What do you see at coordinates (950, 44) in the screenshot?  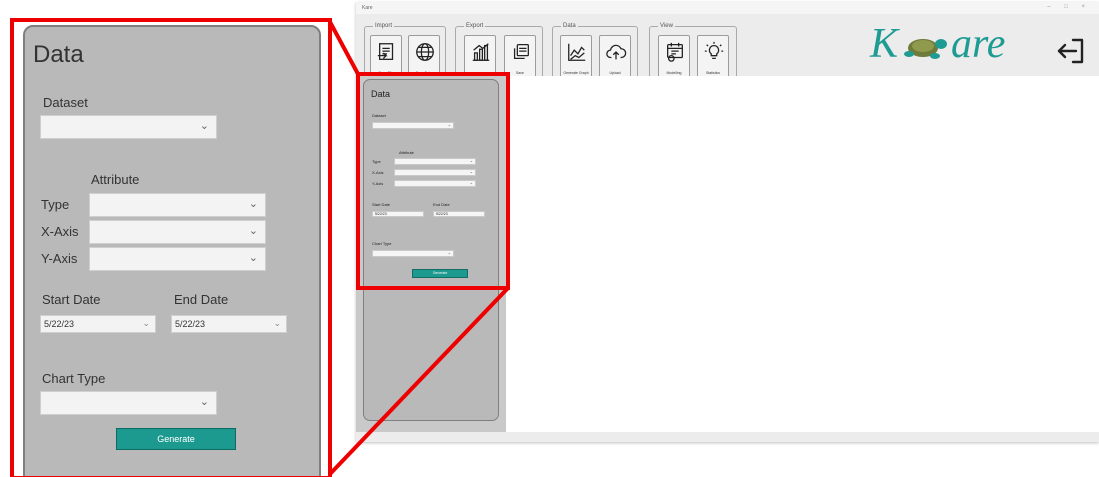 I see `app-logo: K are` at bounding box center [950, 44].